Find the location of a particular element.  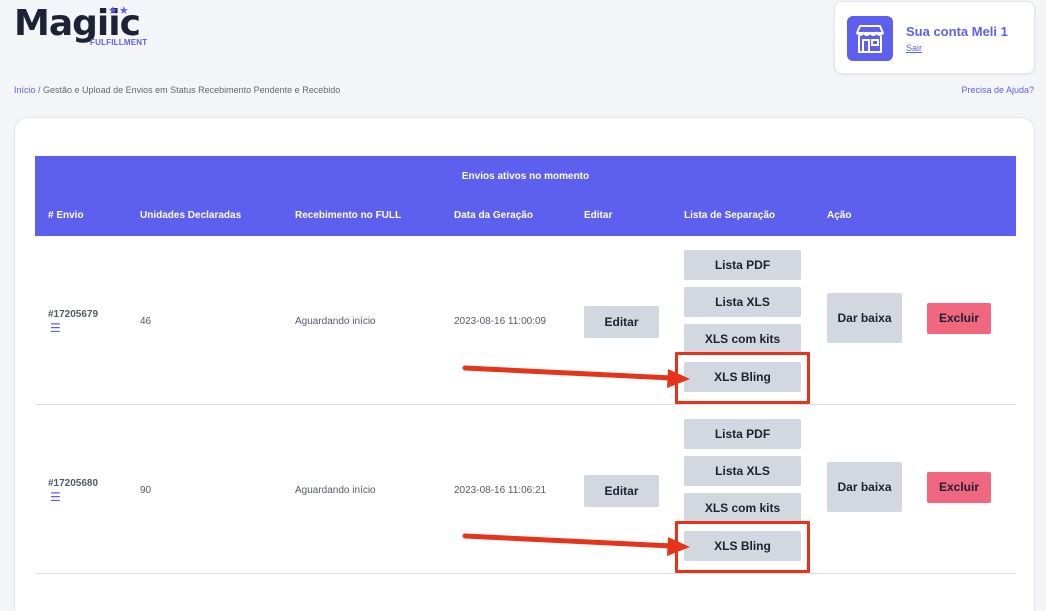

column-header-action: Ação is located at coordinates (839, 215).